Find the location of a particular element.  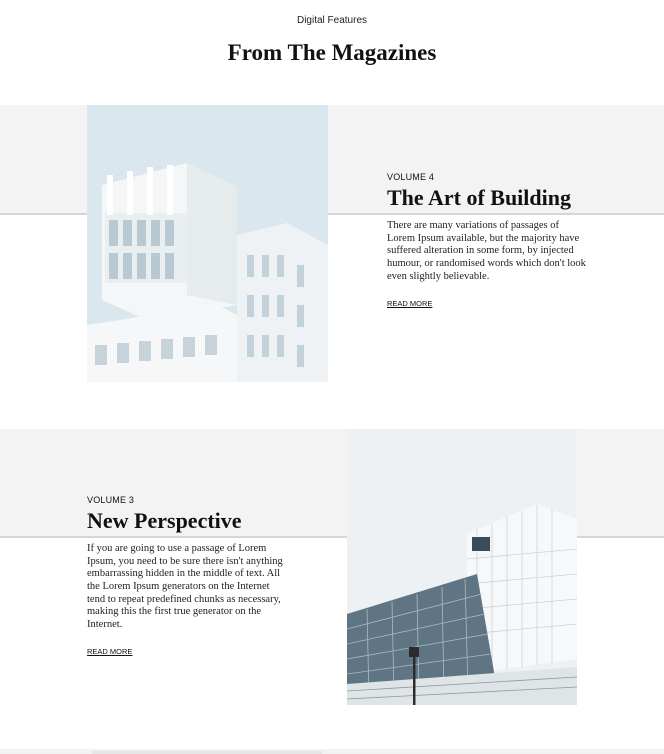

article-title: The Art of Building is located at coordinates (479, 197).